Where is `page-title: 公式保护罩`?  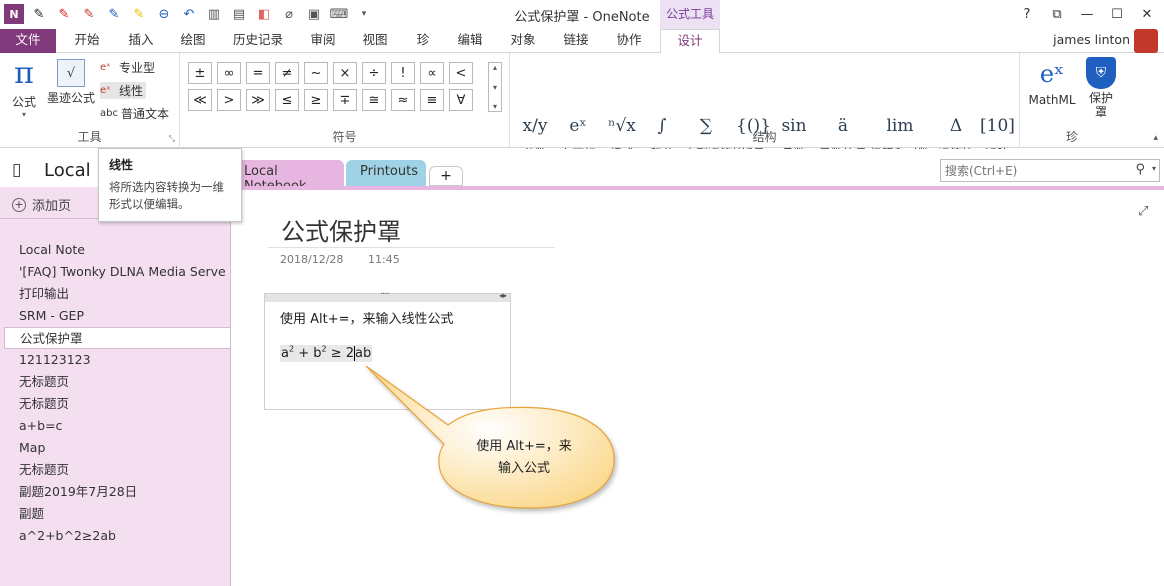
page-title: 公式保护罩 is located at coordinates (341, 229).